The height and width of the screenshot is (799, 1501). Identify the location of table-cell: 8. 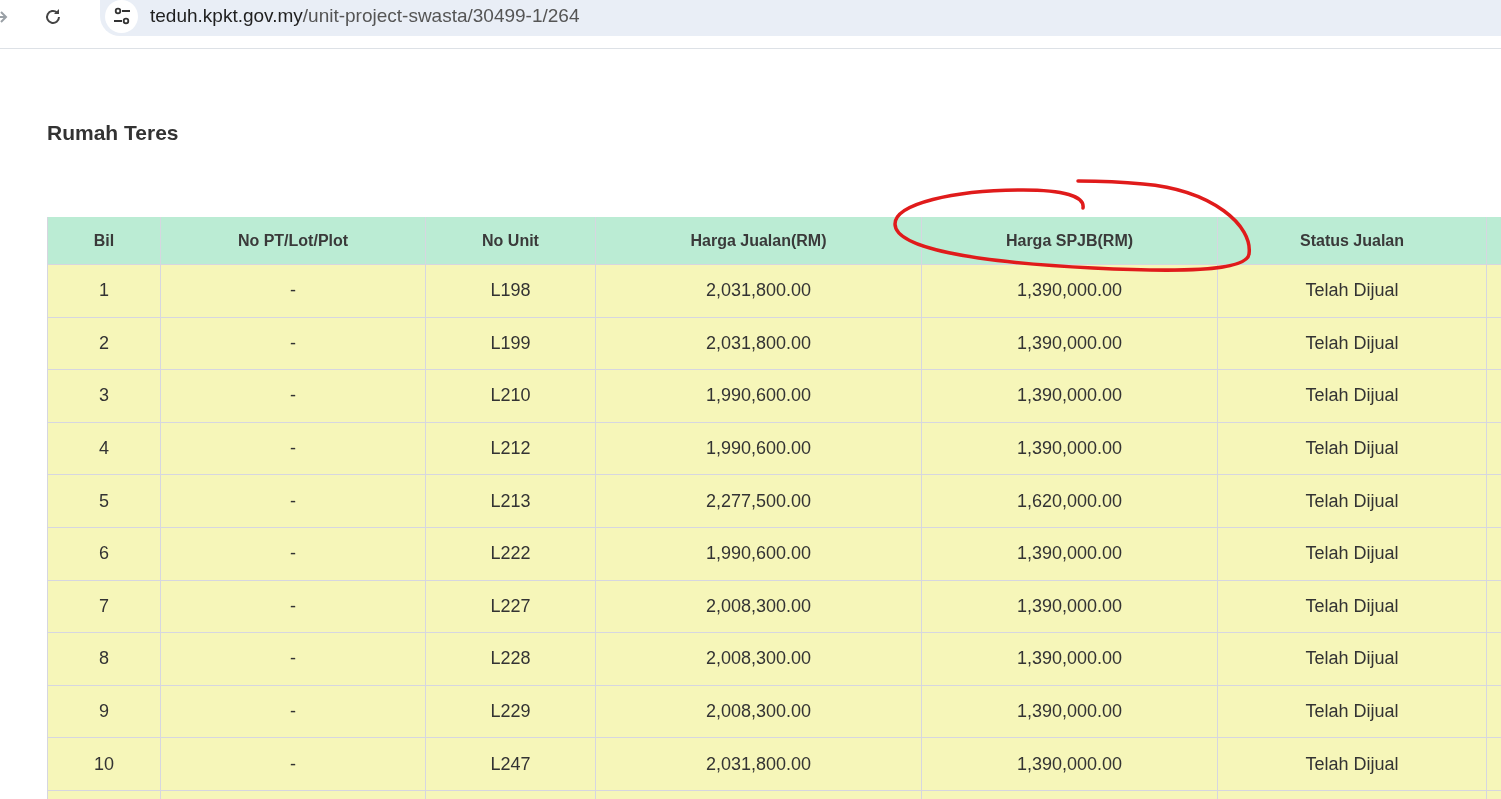
(103, 659).